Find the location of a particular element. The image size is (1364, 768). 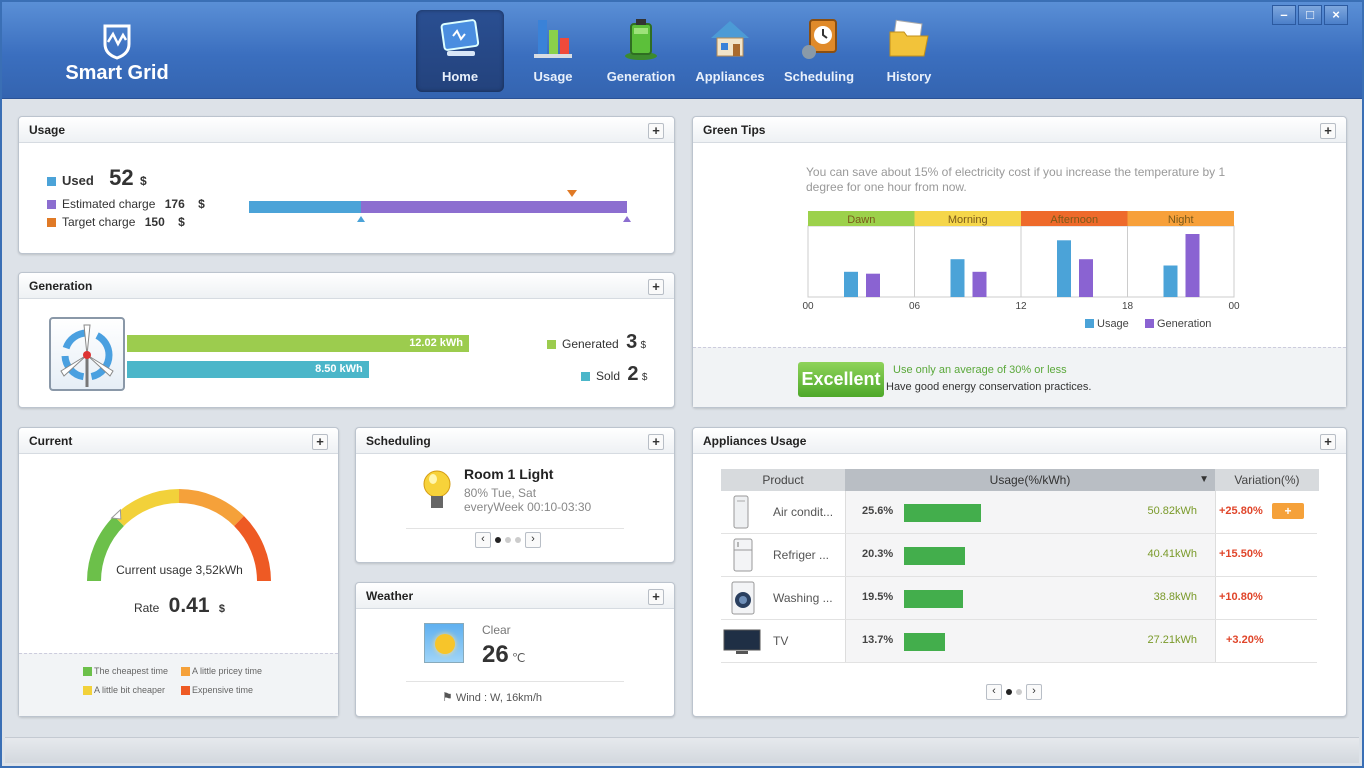

appliances-expand-button: + is located at coordinates (1328, 442).